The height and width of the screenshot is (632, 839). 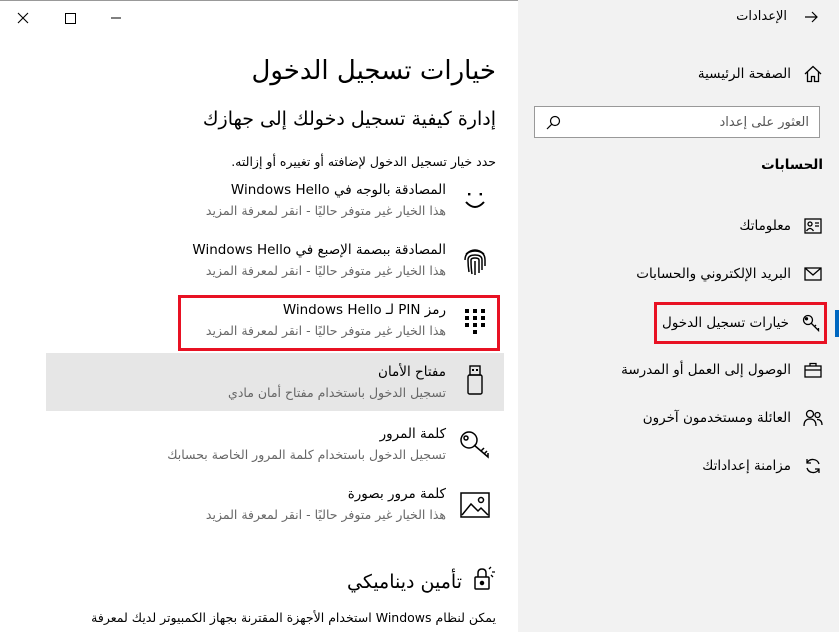 What do you see at coordinates (813, 418) in the screenshot?
I see `people-icon` at bounding box center [813, 418].